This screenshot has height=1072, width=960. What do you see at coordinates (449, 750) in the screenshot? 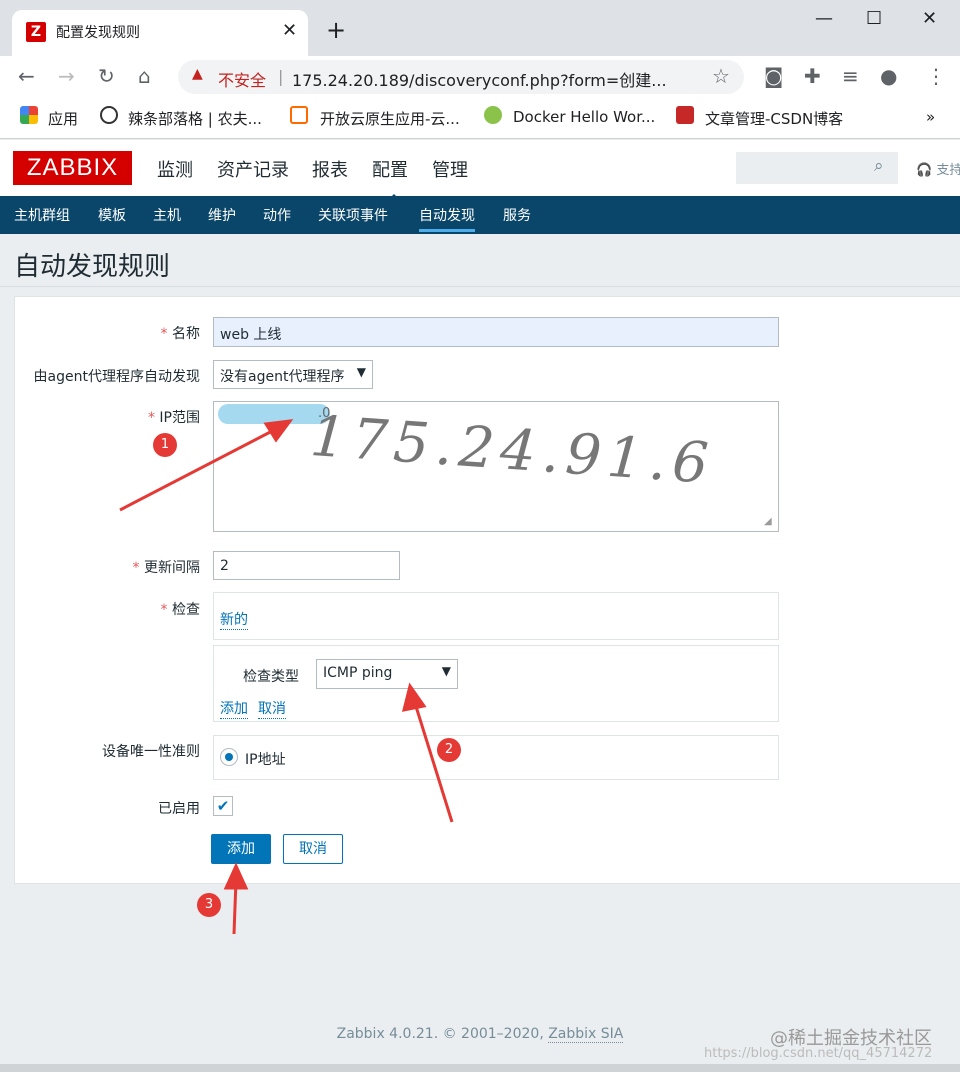
I see `annotation-badge-2: 2` at bounding box center [449, 750].